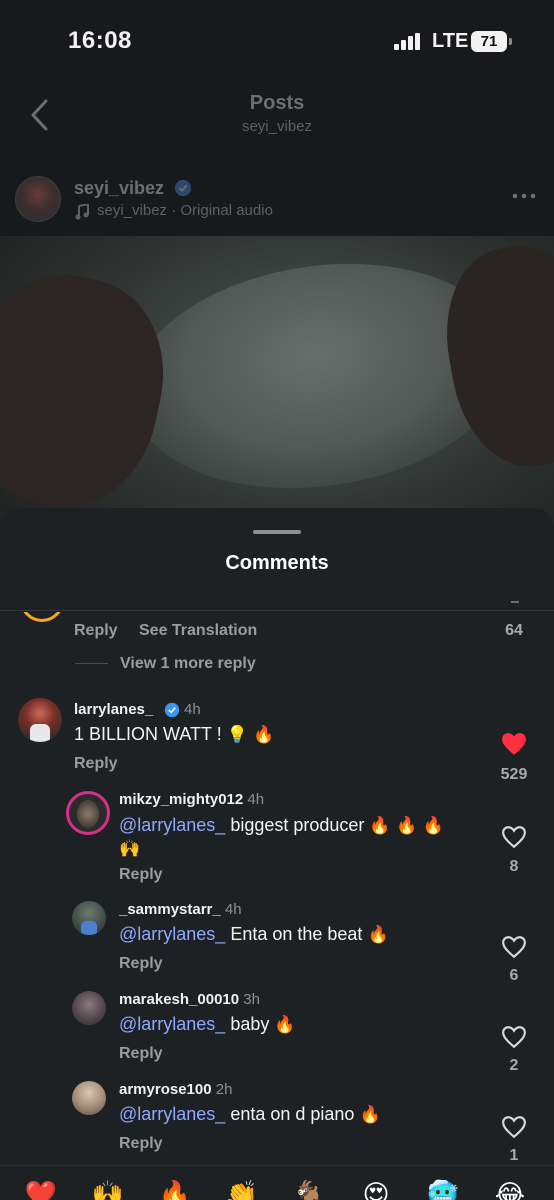 This screenshot has height=1200, width=554. Describe the element at coordinates (514, 1155) in the screenshot. I see `like-count: 1` at that location.